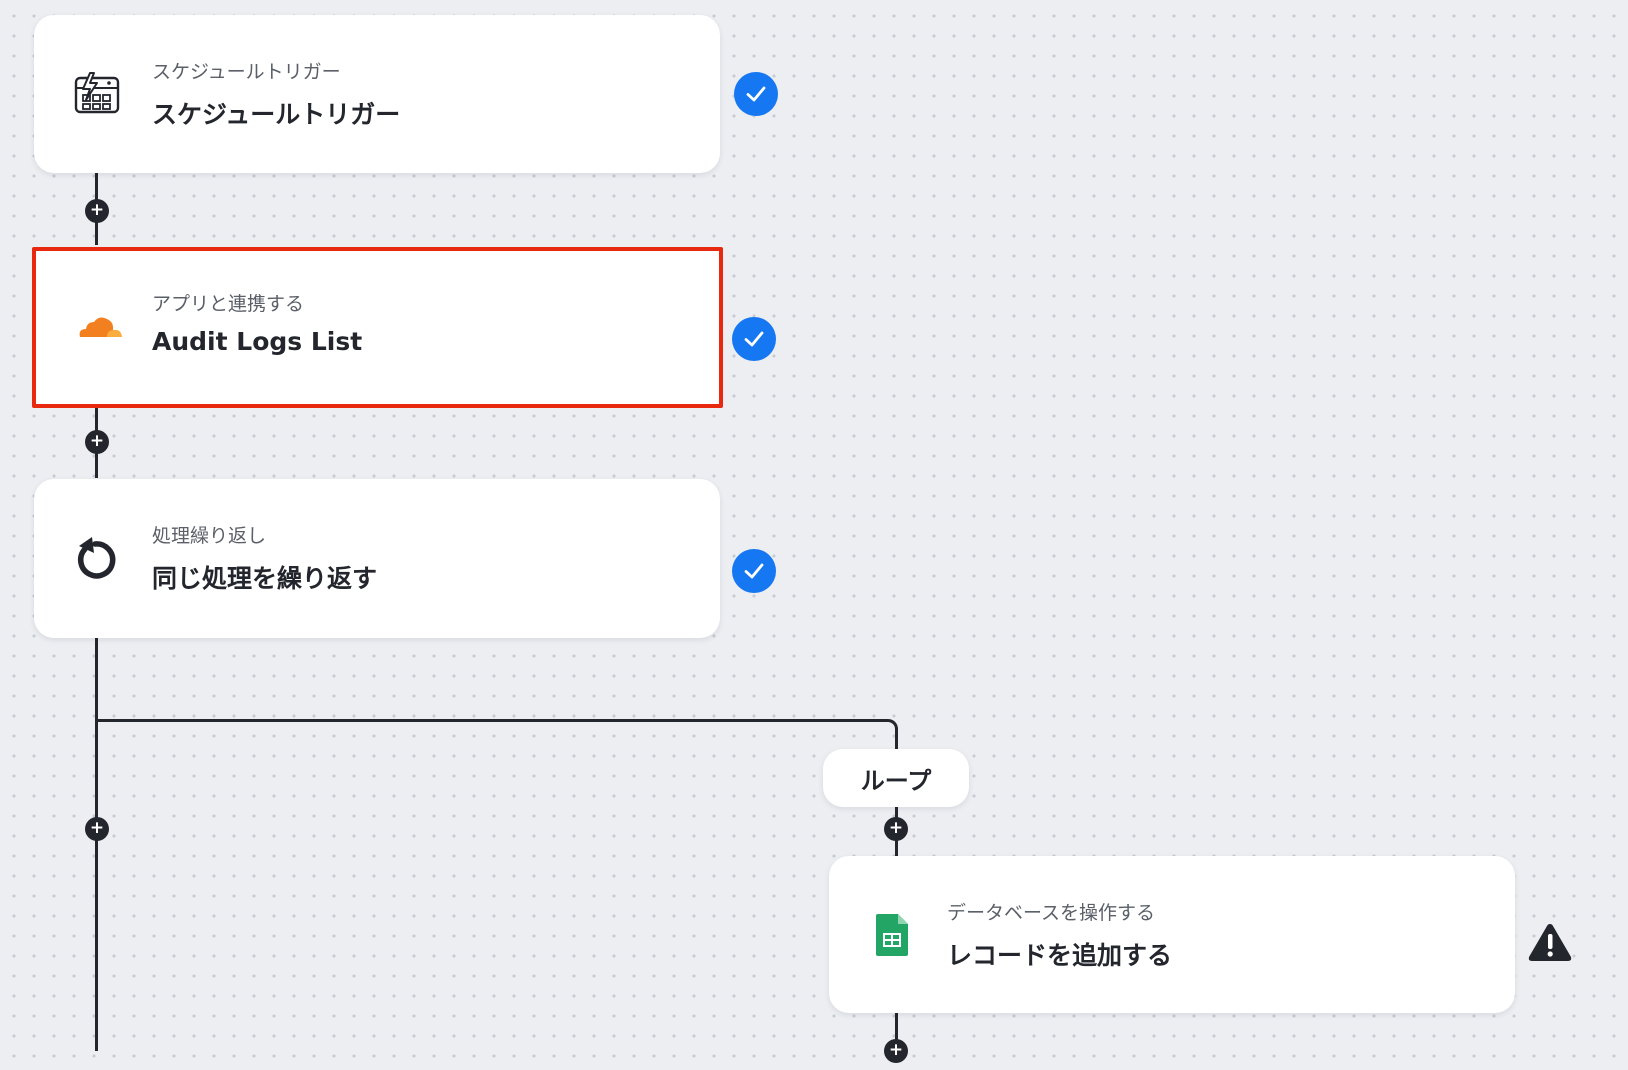 The image size is (1628, 1070). What do you see at coordinates (209, 536) in the screenshot?
I see `step-category: 処理繰り返し` at bounding box center [209, 536].